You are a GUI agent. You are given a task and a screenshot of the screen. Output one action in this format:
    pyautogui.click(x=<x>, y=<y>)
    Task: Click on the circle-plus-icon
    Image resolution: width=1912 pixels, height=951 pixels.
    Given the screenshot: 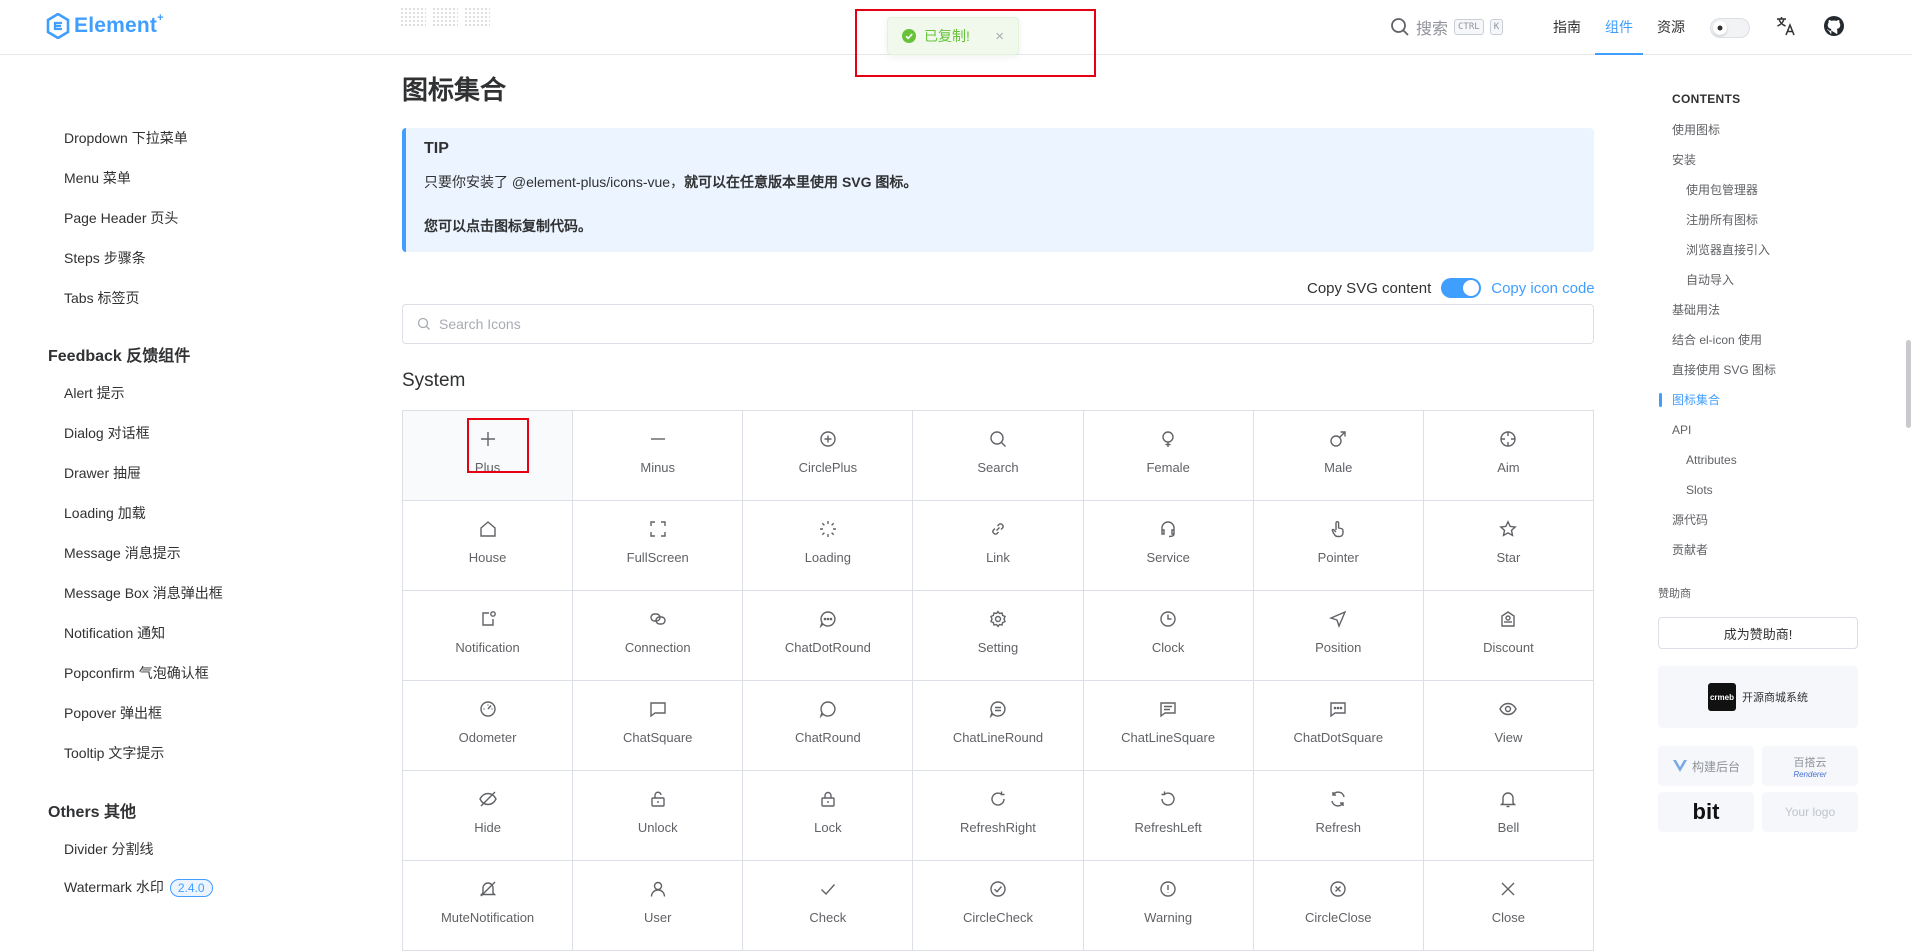 What is the action you would take?
    pyautogui.click(x=828, y=440)
    